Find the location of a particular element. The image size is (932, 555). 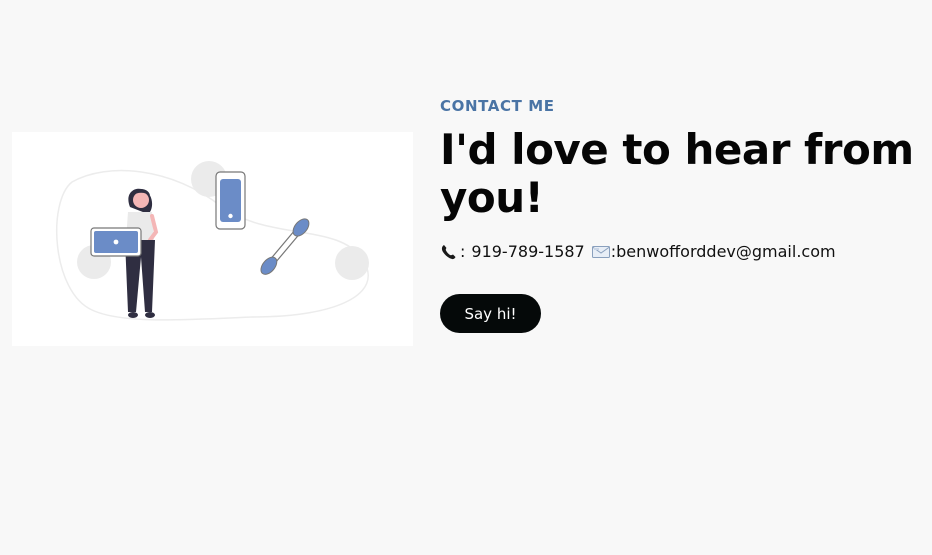

email-address: benwofforddev@gmail.com is located at coordinates (725, 252).